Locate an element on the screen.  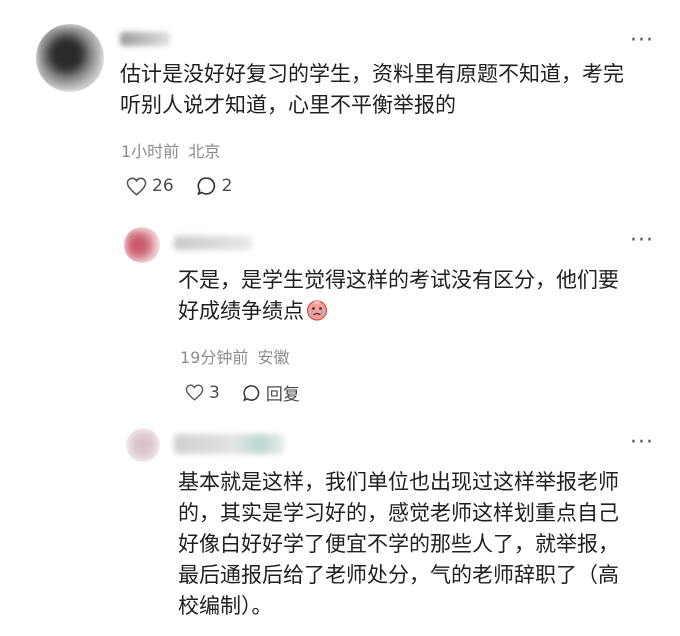
comment-meta: 1小时前 北京 is located at coordinates (170, 150).